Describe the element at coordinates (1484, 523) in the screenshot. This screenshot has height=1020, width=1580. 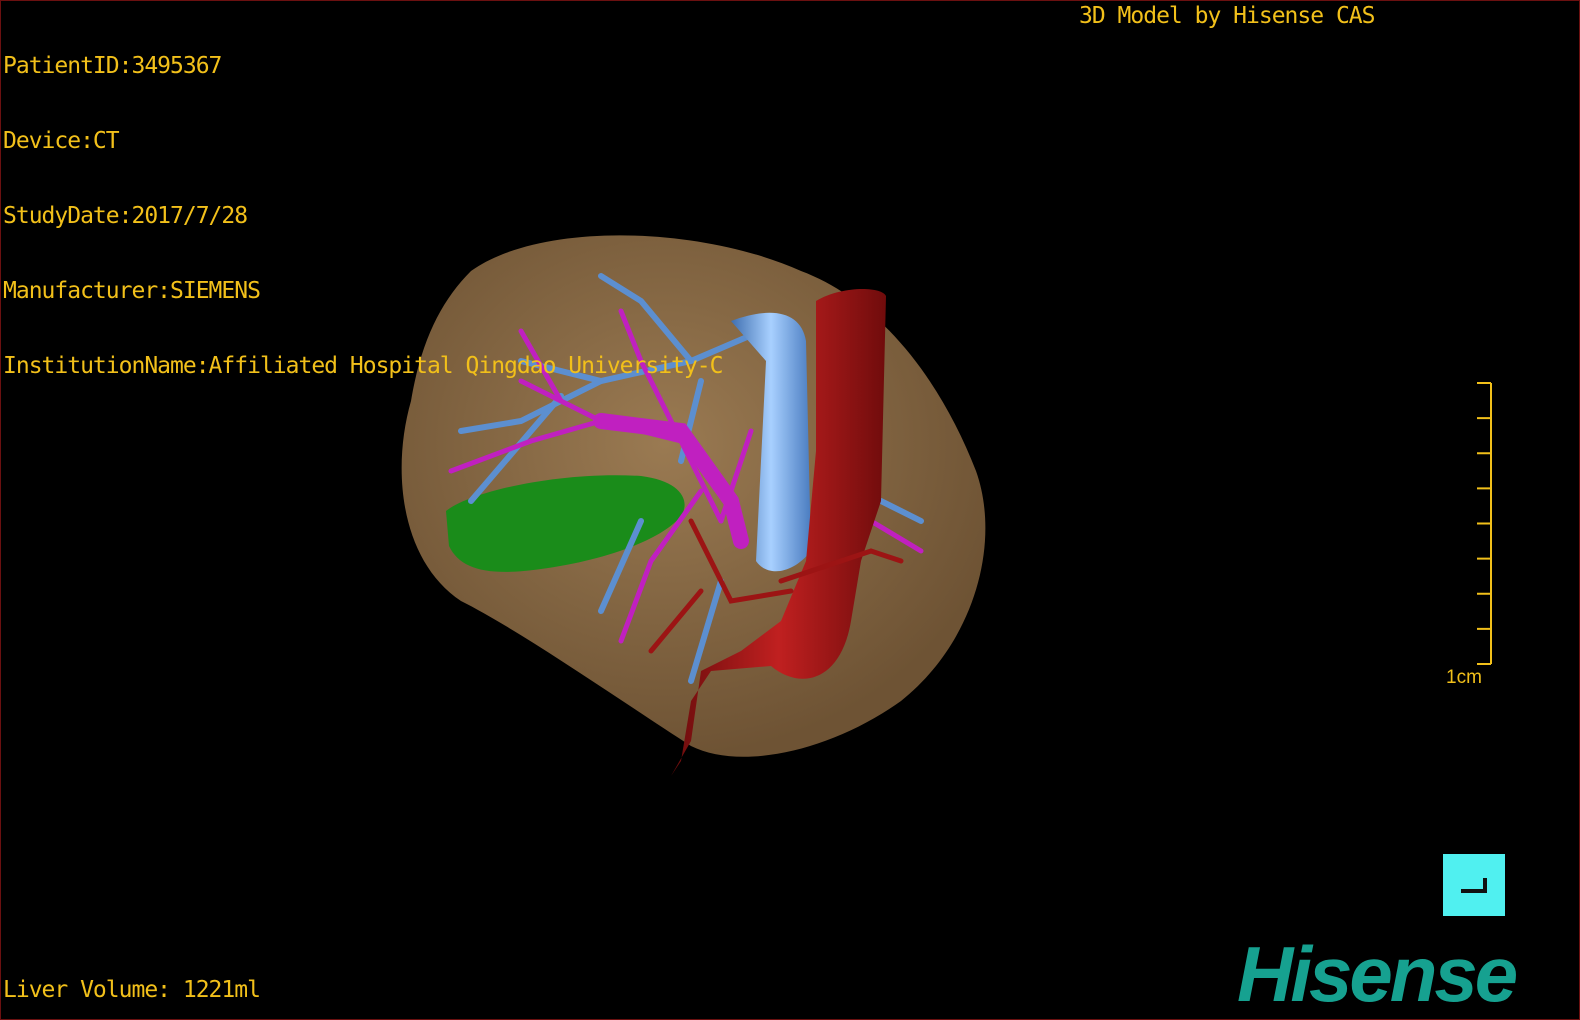
I see `scale-bar` at that location.